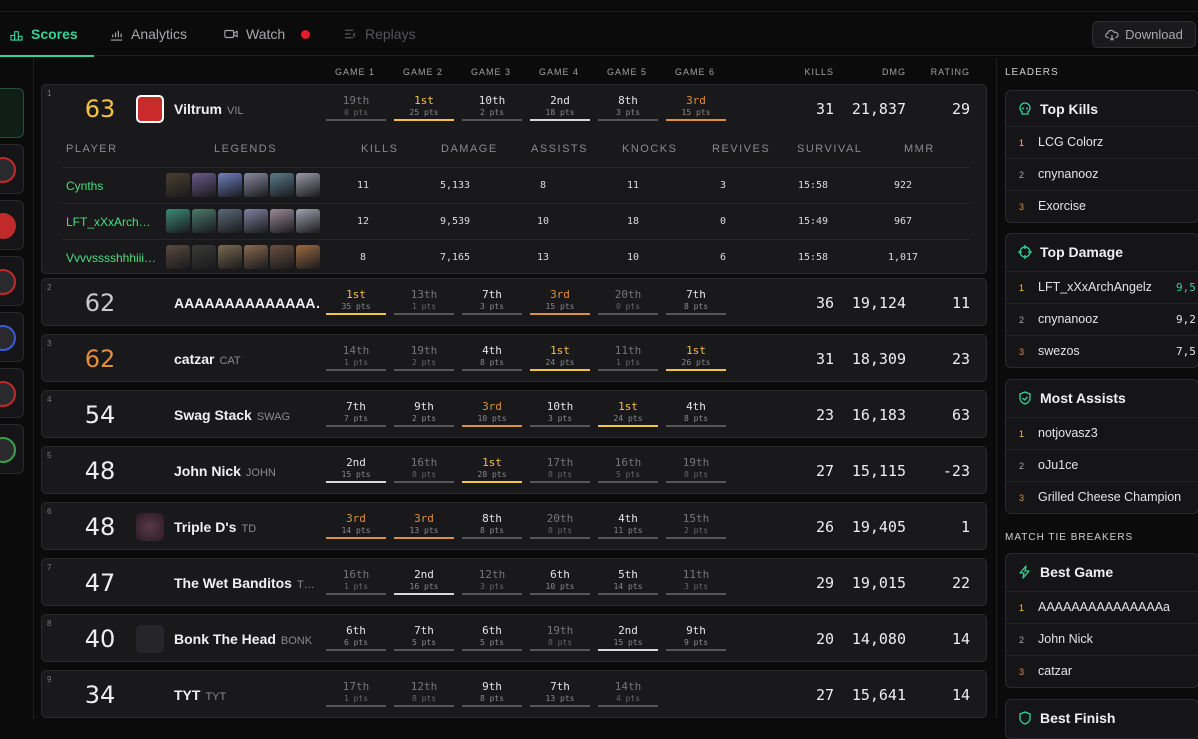  I want to click on game-points: 10 pts, so click(560, 586).